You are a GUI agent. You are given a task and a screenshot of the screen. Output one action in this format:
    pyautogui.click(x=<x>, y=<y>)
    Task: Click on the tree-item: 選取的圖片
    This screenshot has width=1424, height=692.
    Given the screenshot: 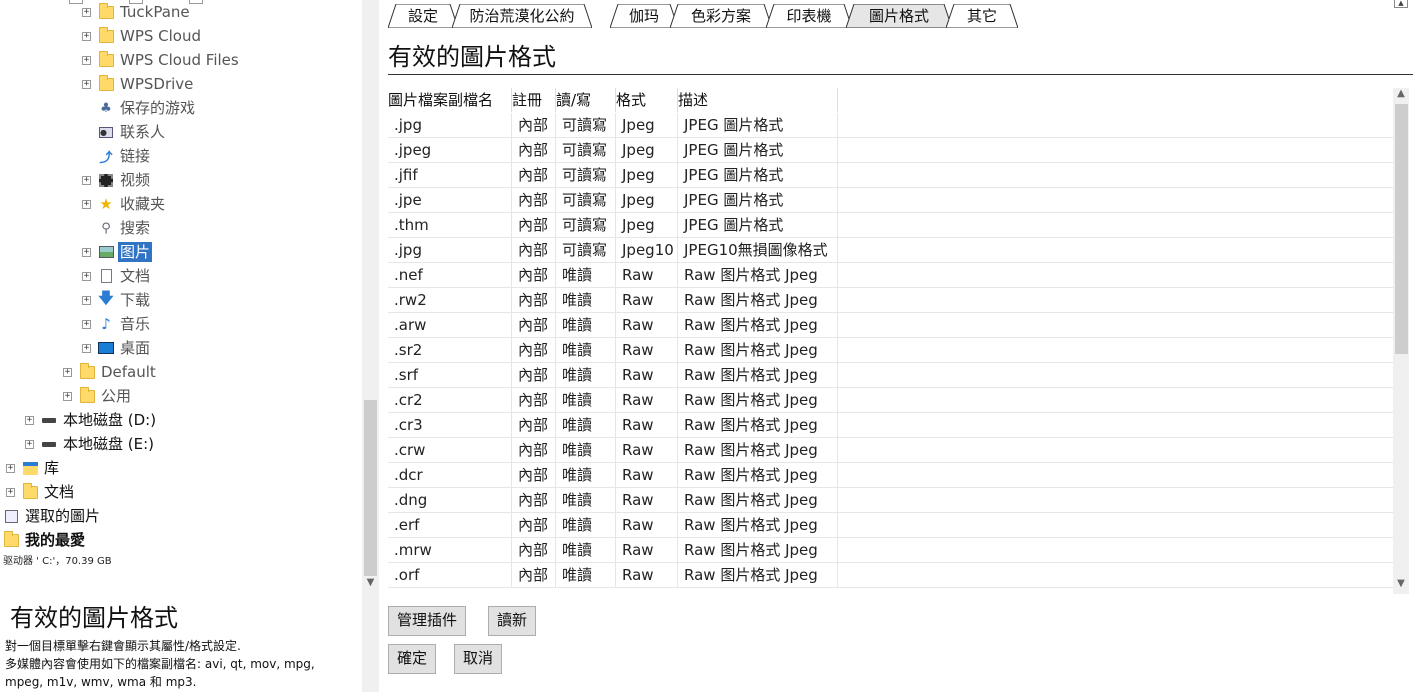 What is the action you would take?
    pyautogui.click(x=51, y=516)
    